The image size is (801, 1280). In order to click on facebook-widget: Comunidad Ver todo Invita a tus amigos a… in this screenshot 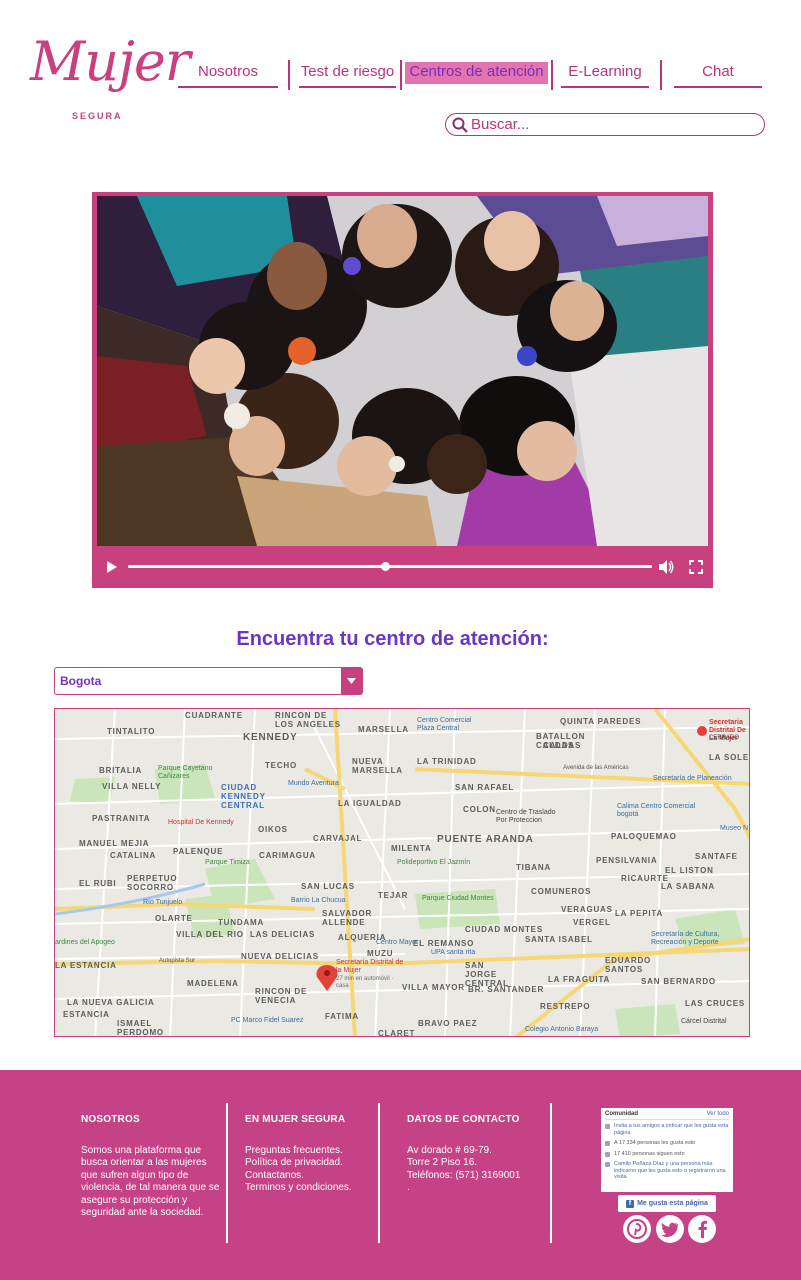, I will do `click(667, 1150)`.